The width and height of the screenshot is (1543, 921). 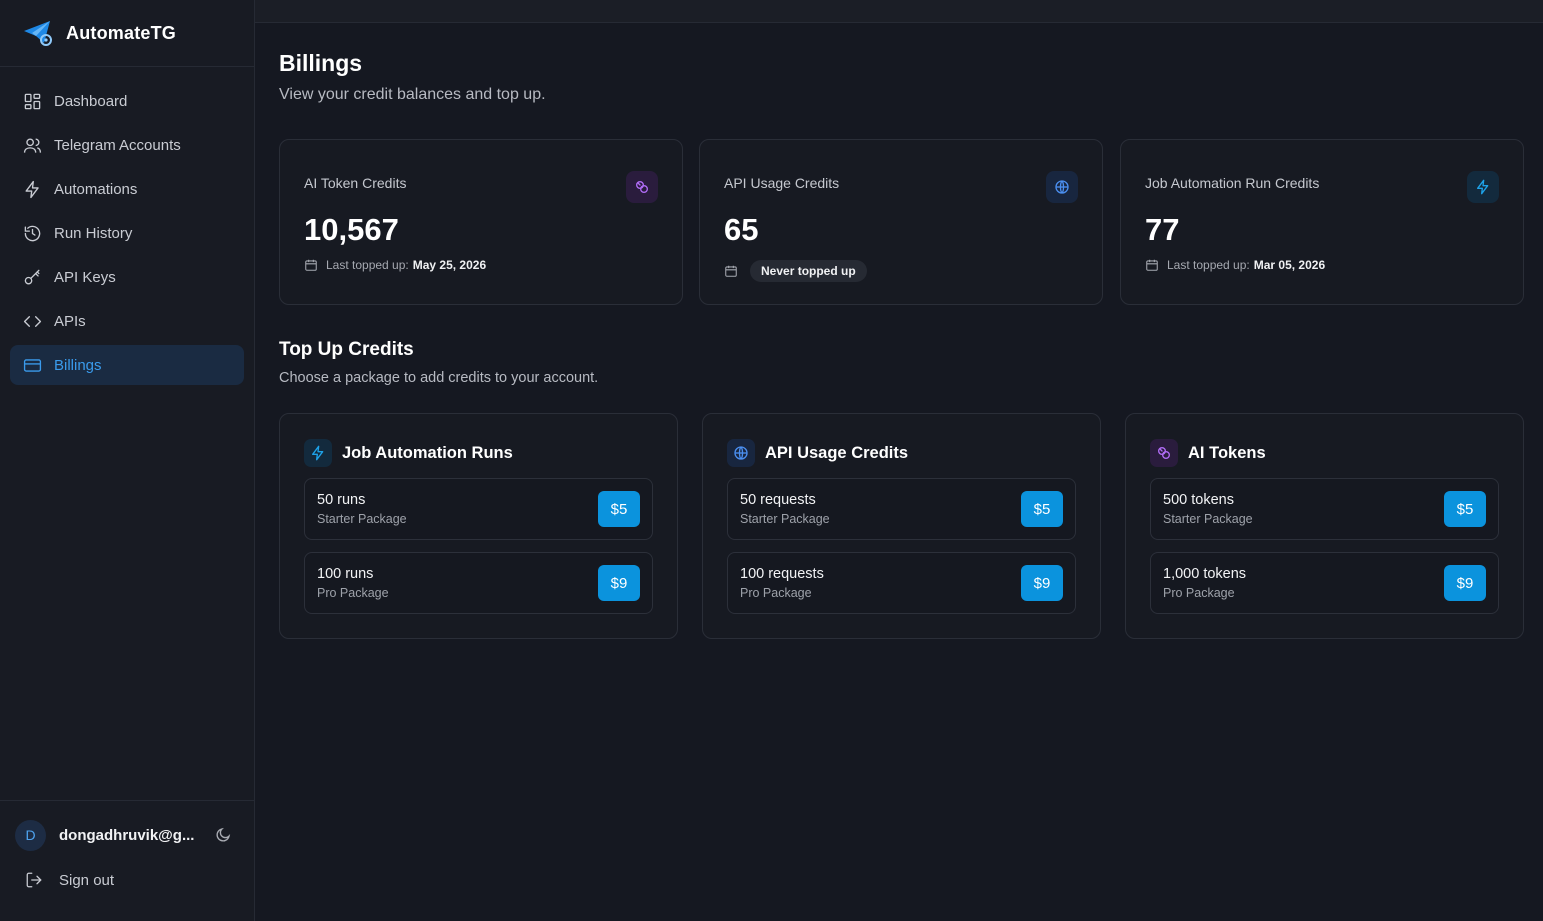 What do you see at coordinates (96, 189) in the screenshot?
I see `sidebar-item-label: Automations` at bounding box center [96, 189].